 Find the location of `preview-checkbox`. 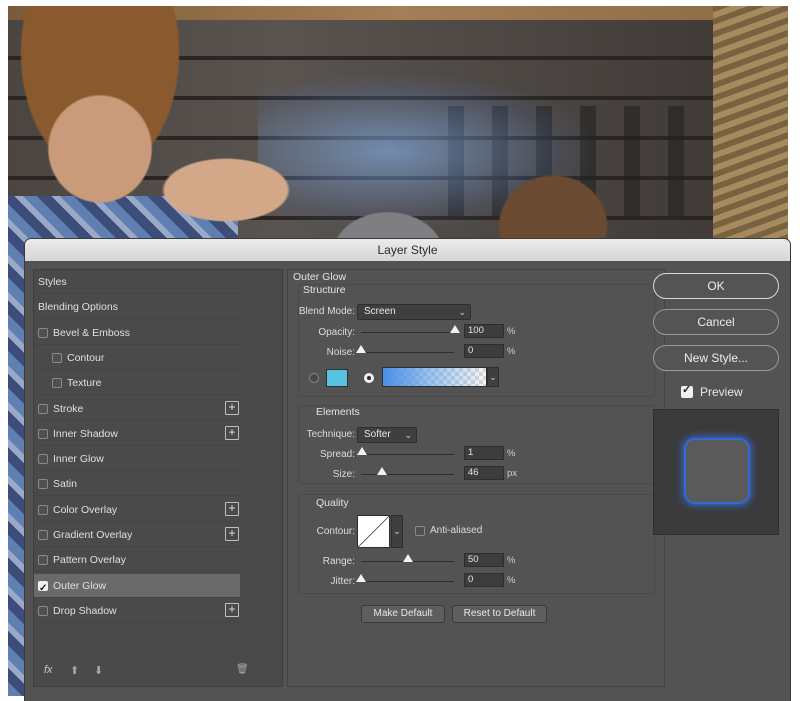

preview-checkbox is located at coordinates (687, 390).